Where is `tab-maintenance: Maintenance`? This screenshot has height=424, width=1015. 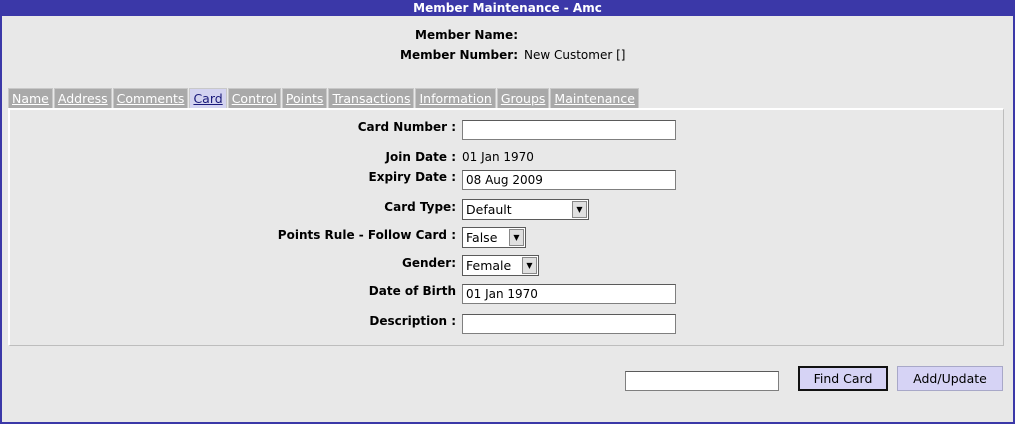
tab-maintenance: Maintenance is located at coordinates (594, 98).